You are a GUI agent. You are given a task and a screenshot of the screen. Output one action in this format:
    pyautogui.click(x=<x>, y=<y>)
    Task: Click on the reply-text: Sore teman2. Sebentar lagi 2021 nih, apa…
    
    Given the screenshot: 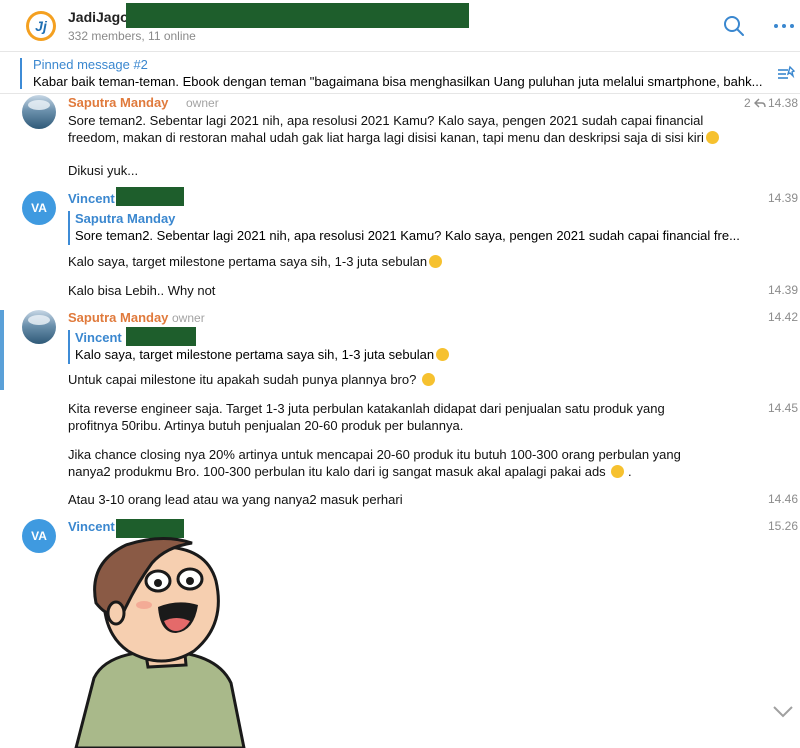 What is the action you would take?
    pyautogui.click(x=407, y=235)
    